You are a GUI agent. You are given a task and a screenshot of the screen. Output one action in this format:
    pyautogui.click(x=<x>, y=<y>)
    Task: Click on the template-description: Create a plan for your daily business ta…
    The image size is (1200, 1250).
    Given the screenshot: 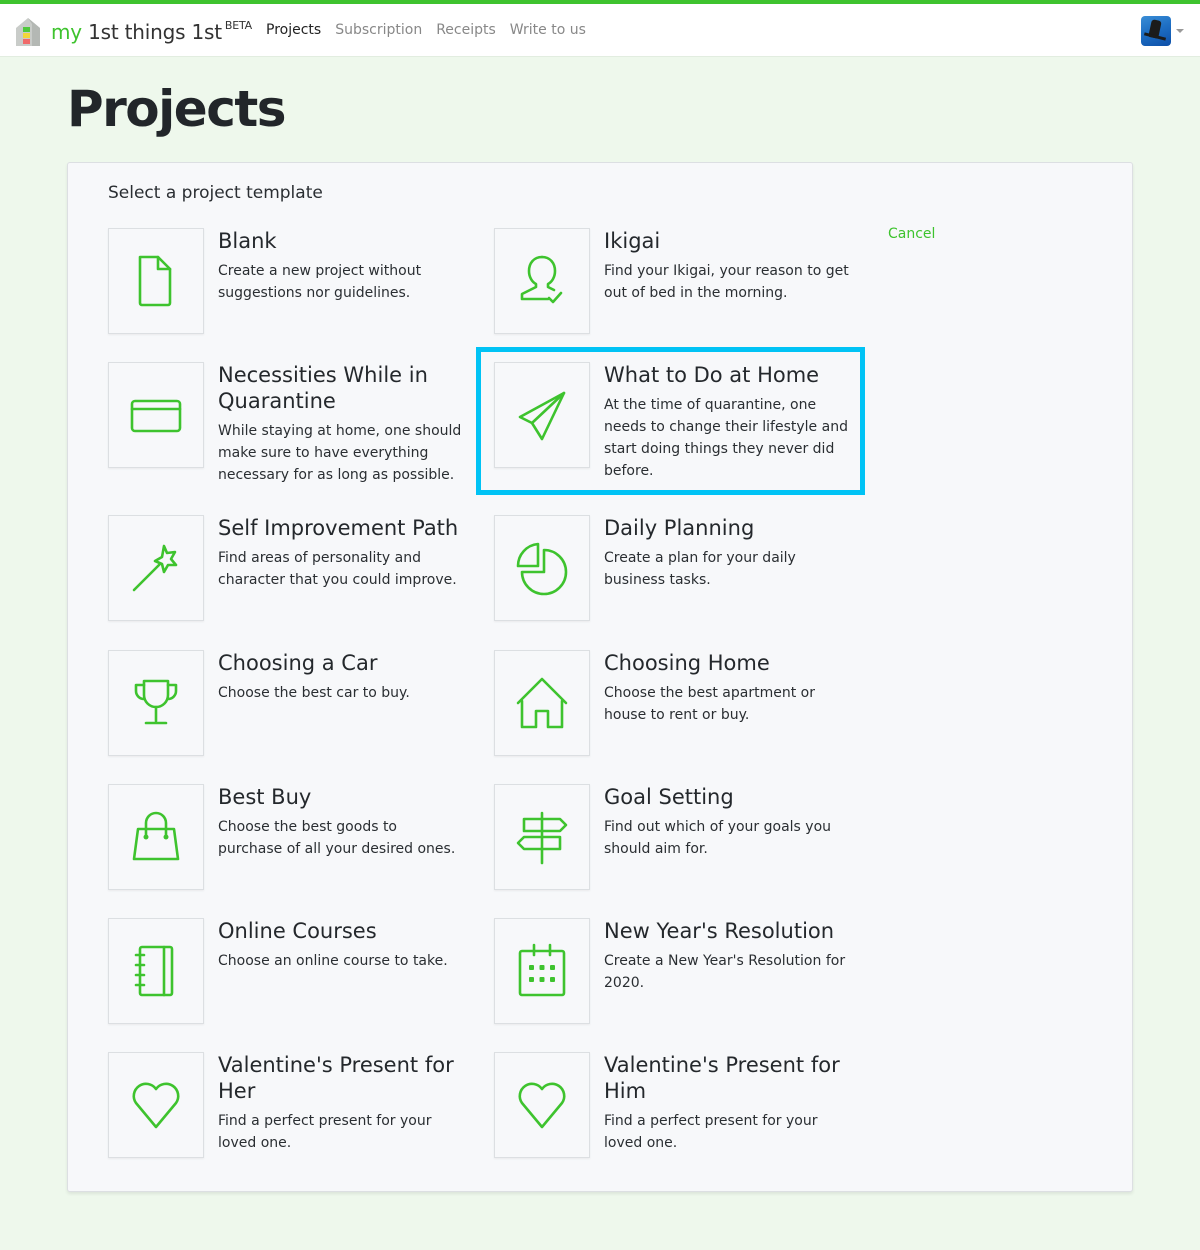 What is the action you would take?
    pyautogui.click(x=700, y=569)
    